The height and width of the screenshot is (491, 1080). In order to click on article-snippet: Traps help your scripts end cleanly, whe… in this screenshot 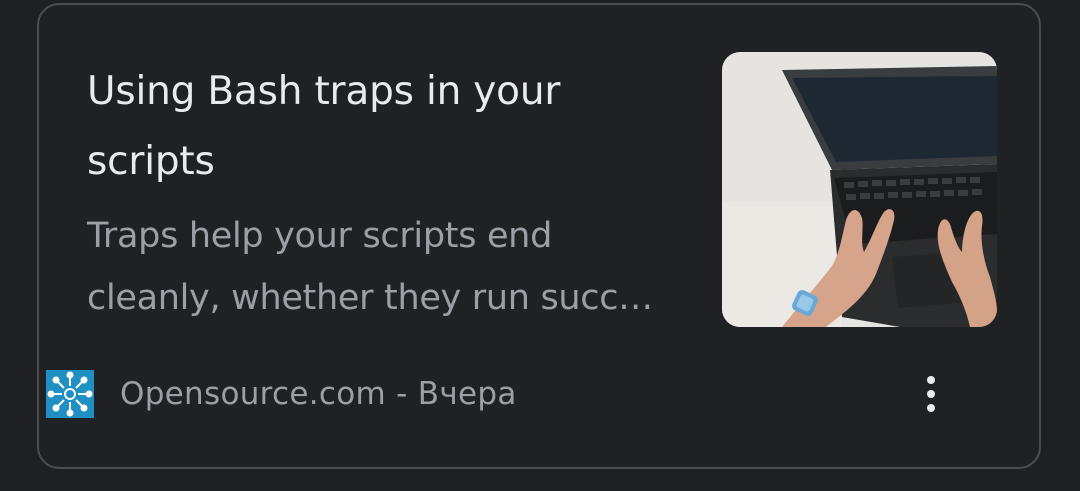, I will do `click(370, 267)`.